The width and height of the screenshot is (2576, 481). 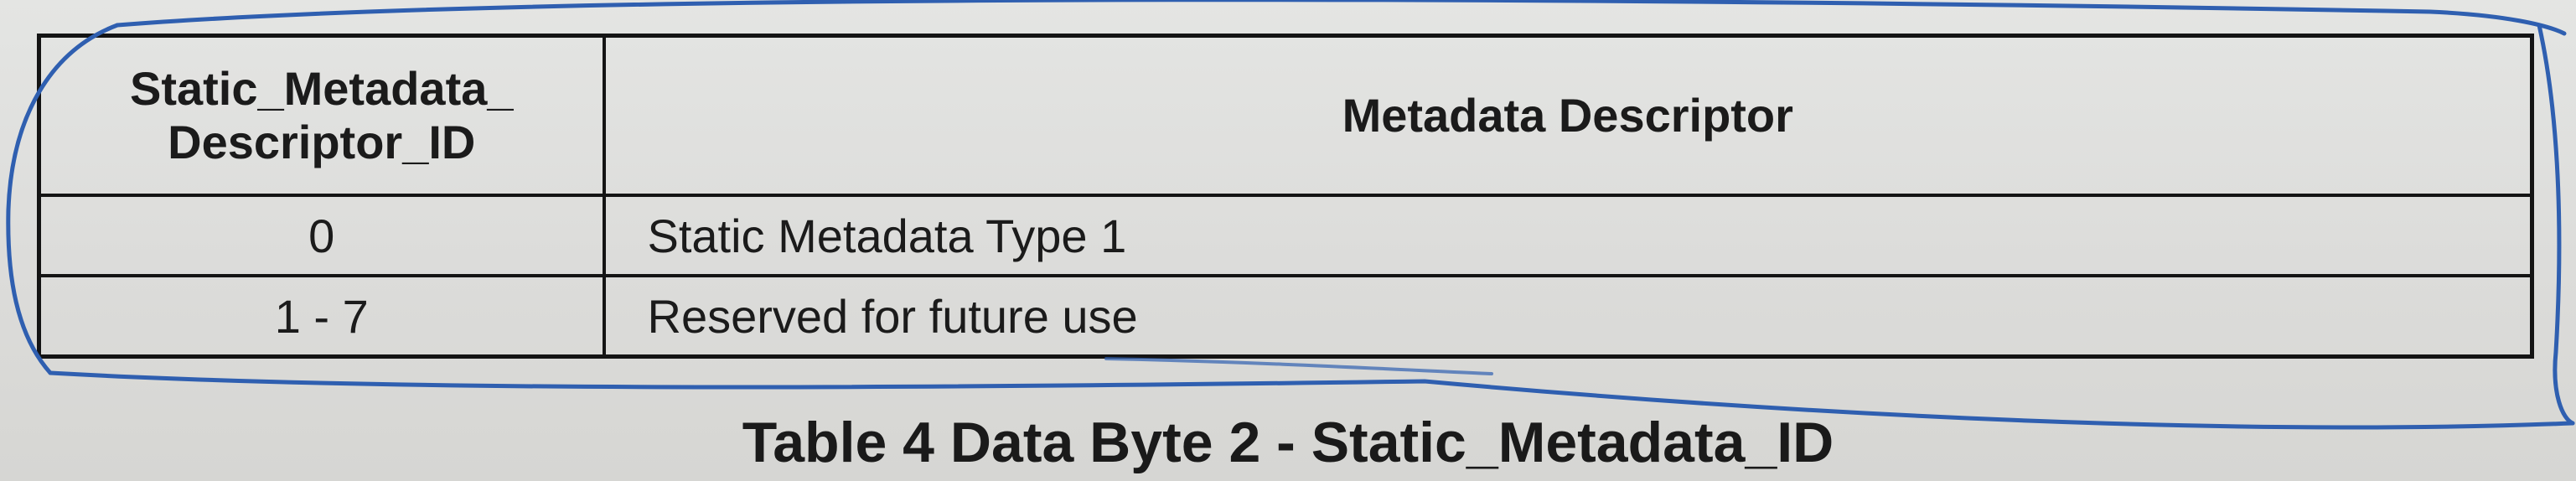 I want to click on pen-stroke-right, so click(x=2556, y=224).